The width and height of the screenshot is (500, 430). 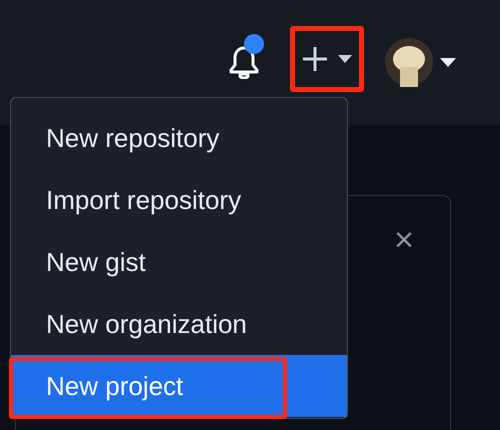 What do you see at coordinates (315, 59) in the screenshot?
I see `plus-icon` at bounding box center [315, 59].